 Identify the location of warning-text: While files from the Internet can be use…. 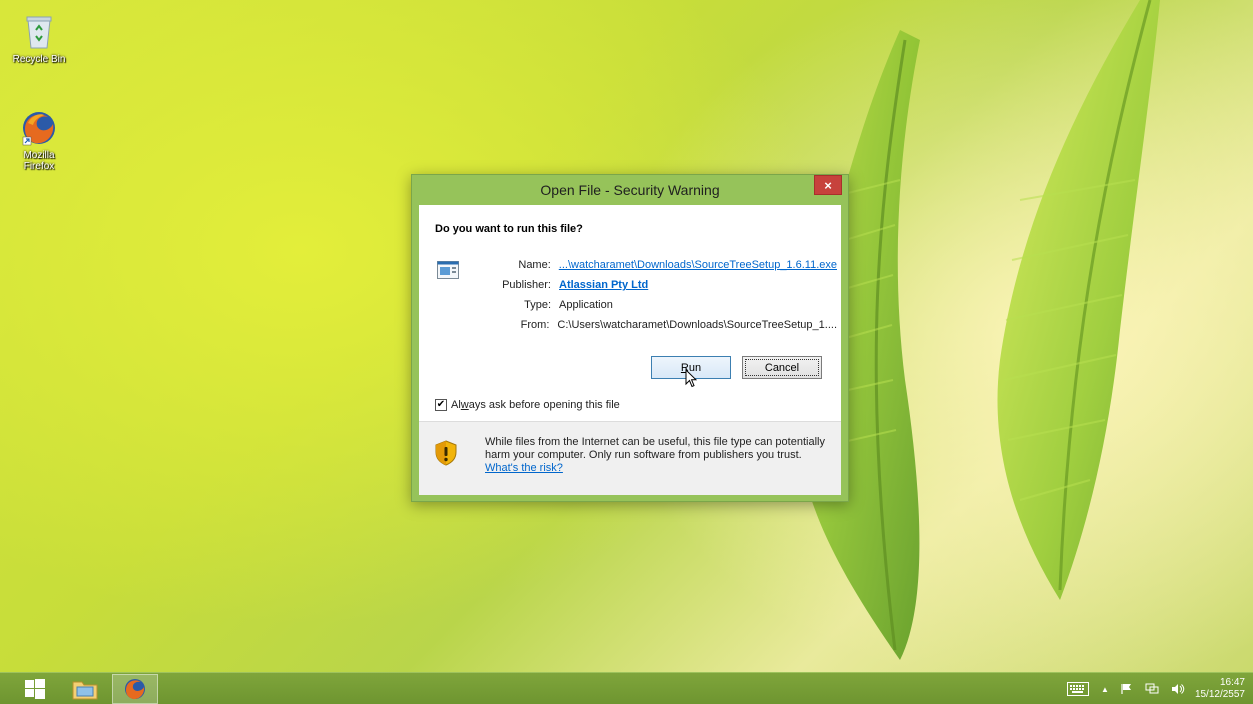
(655, 448).